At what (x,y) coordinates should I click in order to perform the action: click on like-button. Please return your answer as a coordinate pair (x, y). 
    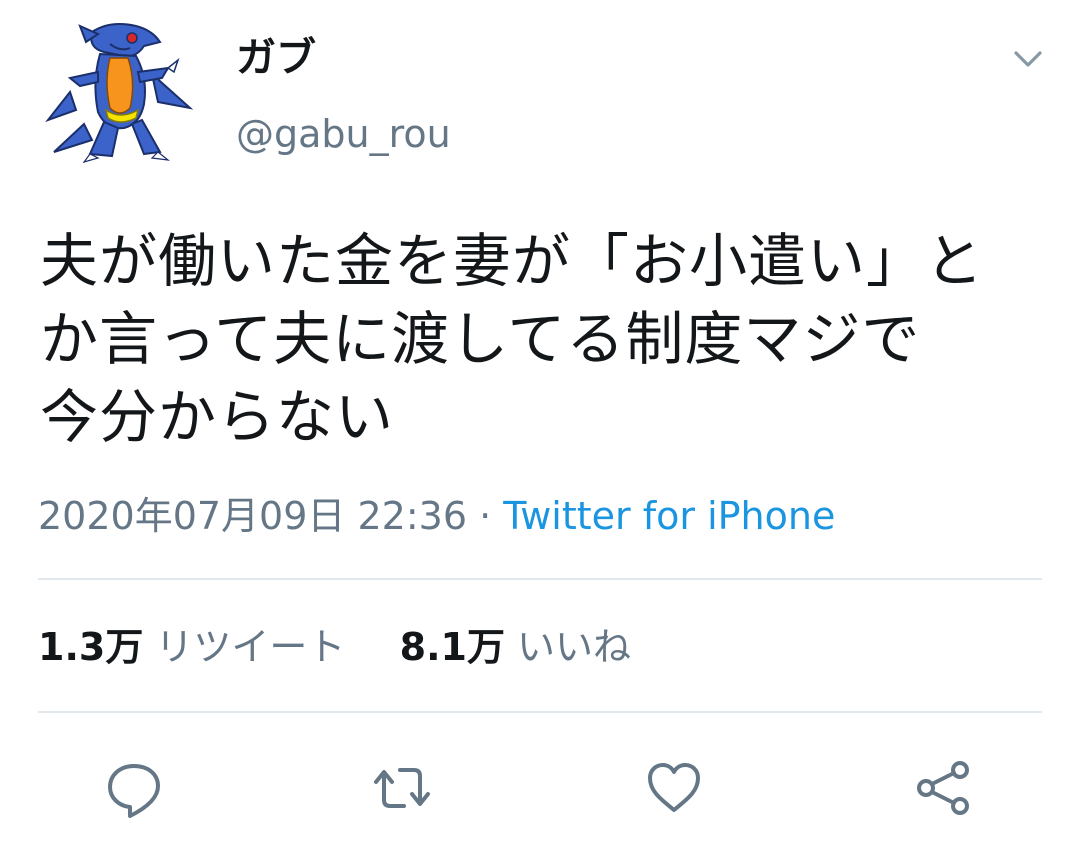
    Looking at the image, I should click on (674, 788).